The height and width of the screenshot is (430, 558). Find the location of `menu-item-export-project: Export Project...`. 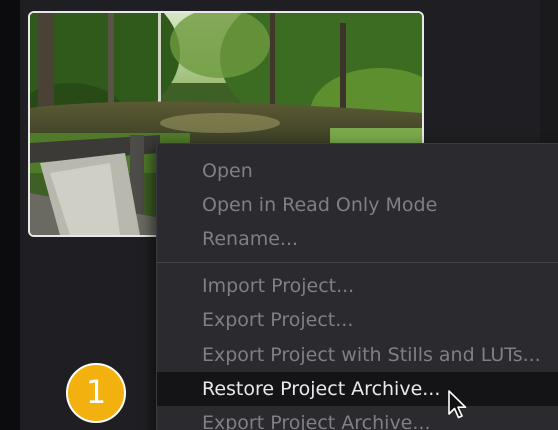

menu-item-export-project: Export Project... is located at coordinates (357, 320).